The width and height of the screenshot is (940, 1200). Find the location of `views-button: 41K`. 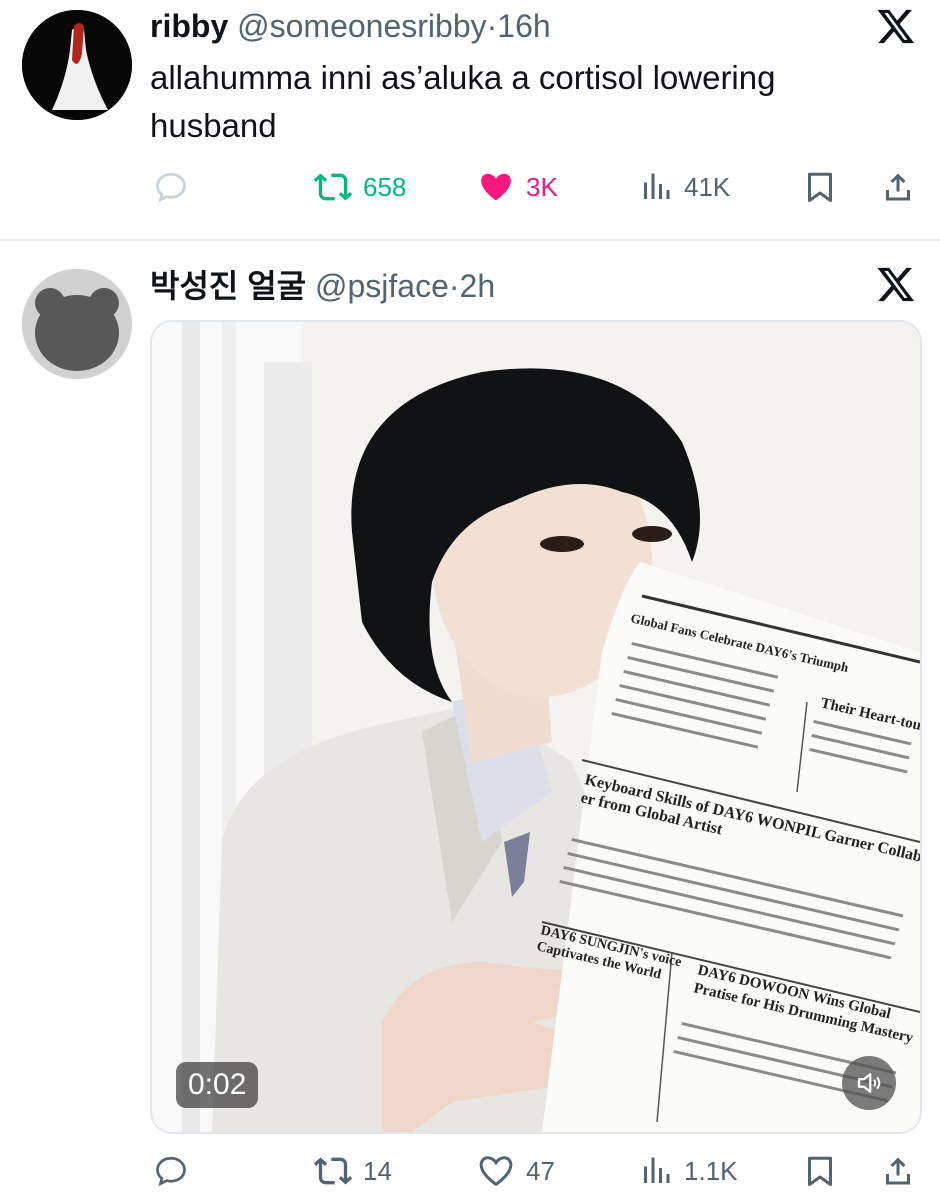

views-button: 41K is located at coordinates (684, 187).